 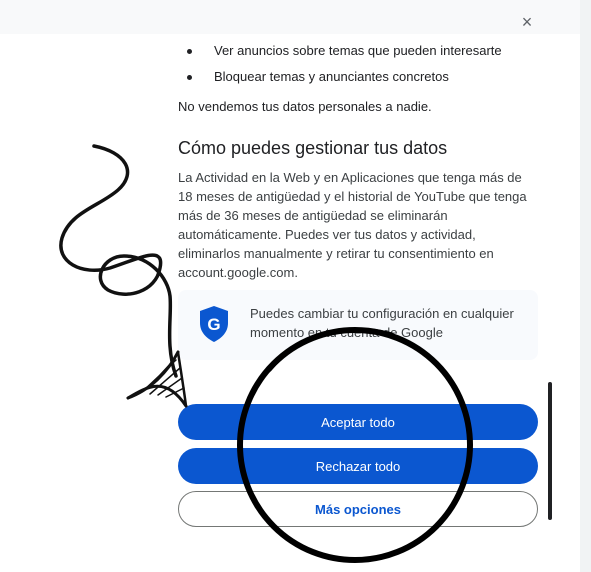 What do you see at coordinates (358, 422) in the screenshot?
I see `accept-all-button: Aceptar todo` at bounding box center [358, 422].